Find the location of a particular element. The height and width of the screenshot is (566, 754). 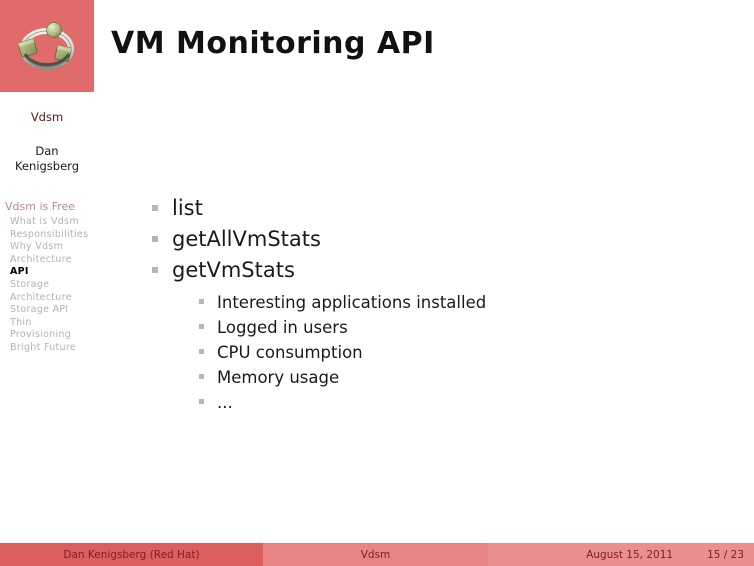

content-subbullet: Interesting applications installed is located at coordinates (463, 302).